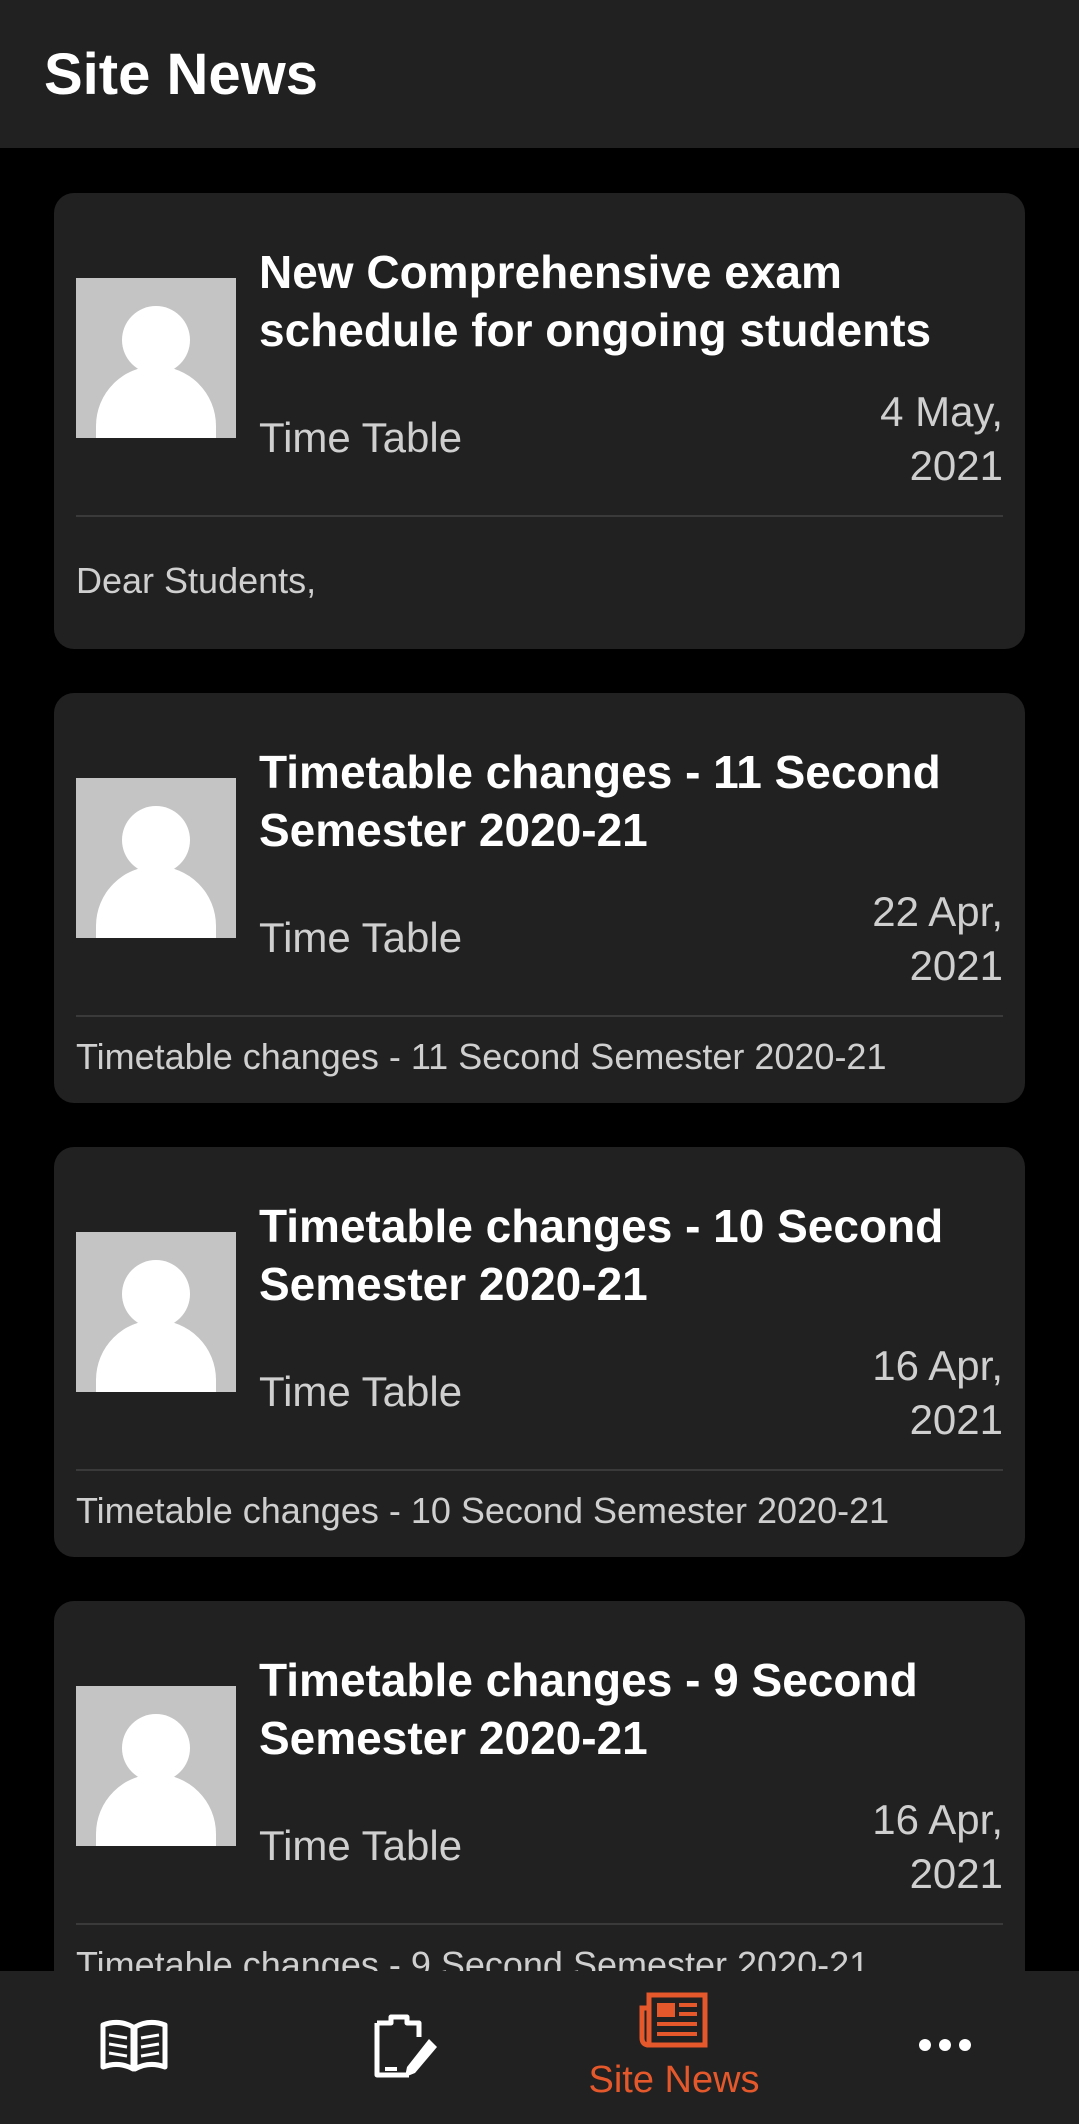 The height and width of the screenshot is (2124, 1079). I want to click on nav-courses, so click(134, 2047).